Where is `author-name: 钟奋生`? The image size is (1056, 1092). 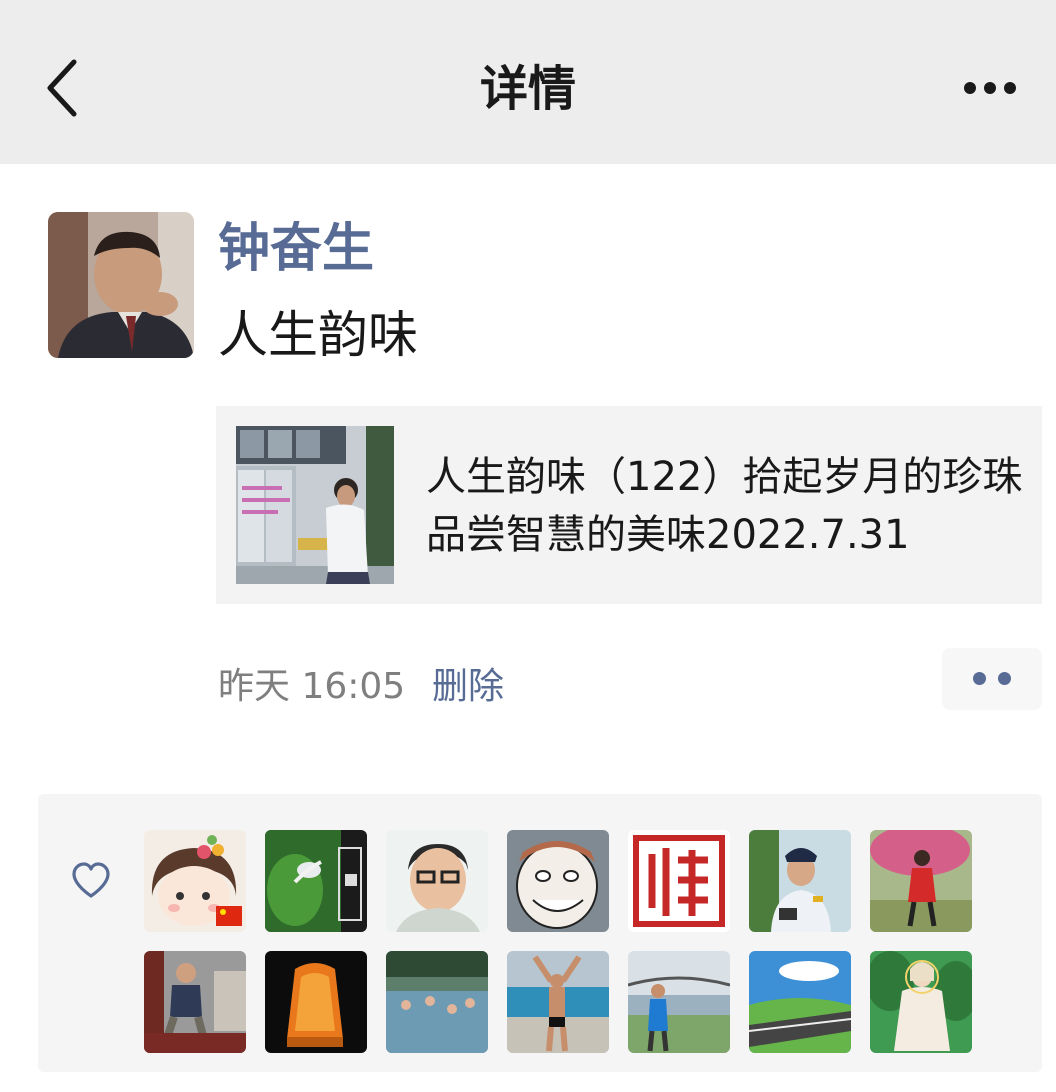 author-name: 钟奋生 is located at coordinates (296, 249).